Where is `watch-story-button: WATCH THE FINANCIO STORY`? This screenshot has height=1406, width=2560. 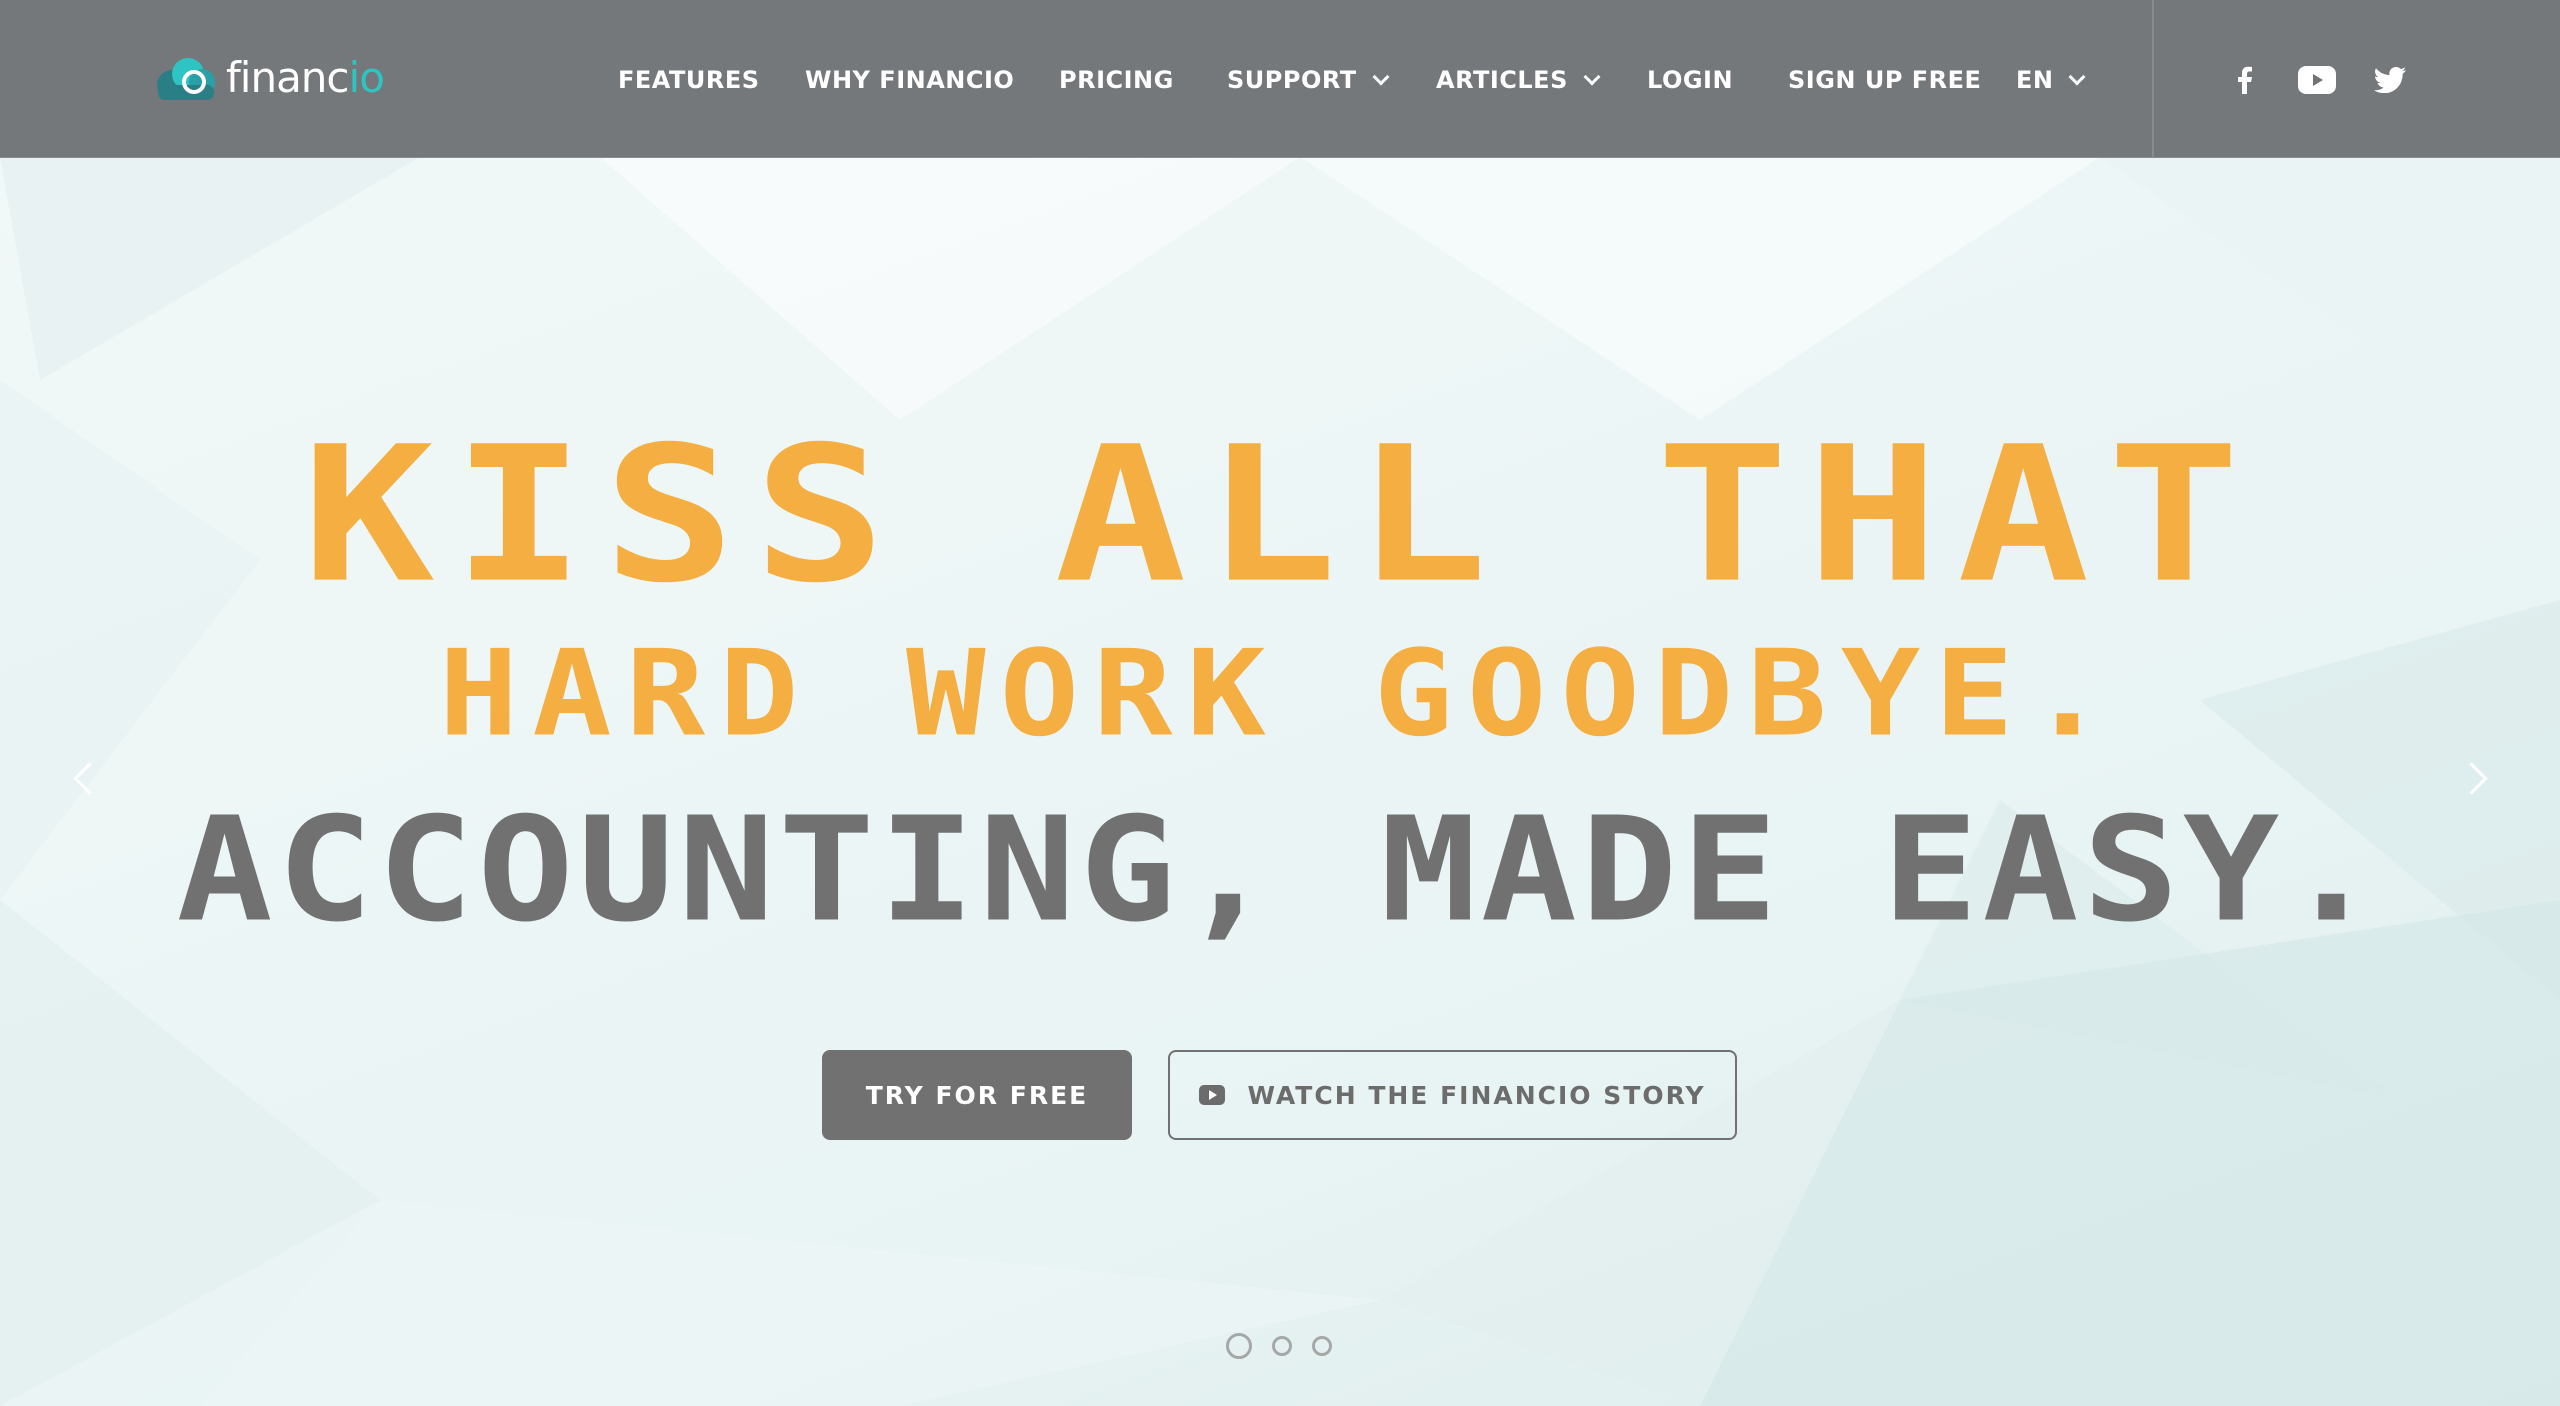 watch-story-button: WATCH THE FINANCIO STORY is located at coordinates (1452, 1095).